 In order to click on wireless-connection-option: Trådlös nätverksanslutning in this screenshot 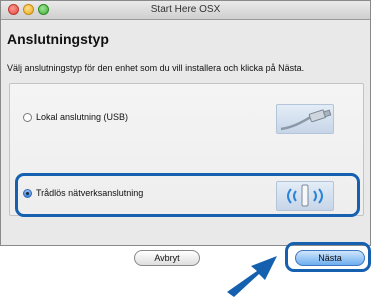, I will do `click(83, 193)`.